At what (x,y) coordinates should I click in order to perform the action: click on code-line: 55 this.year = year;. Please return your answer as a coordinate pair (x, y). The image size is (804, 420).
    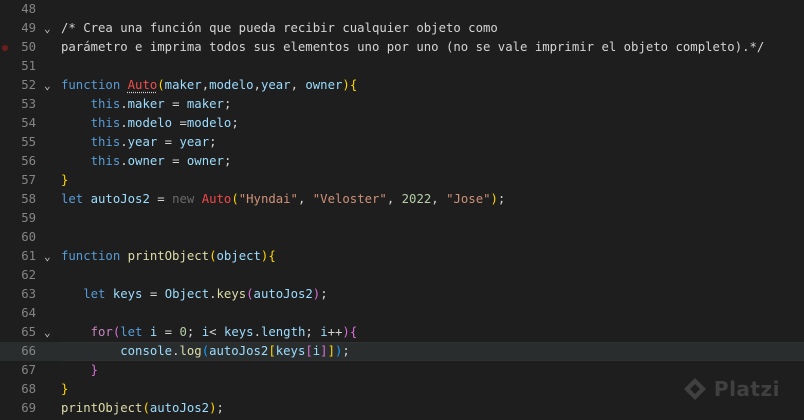
    Looking at the image, I should click on (402, 142).